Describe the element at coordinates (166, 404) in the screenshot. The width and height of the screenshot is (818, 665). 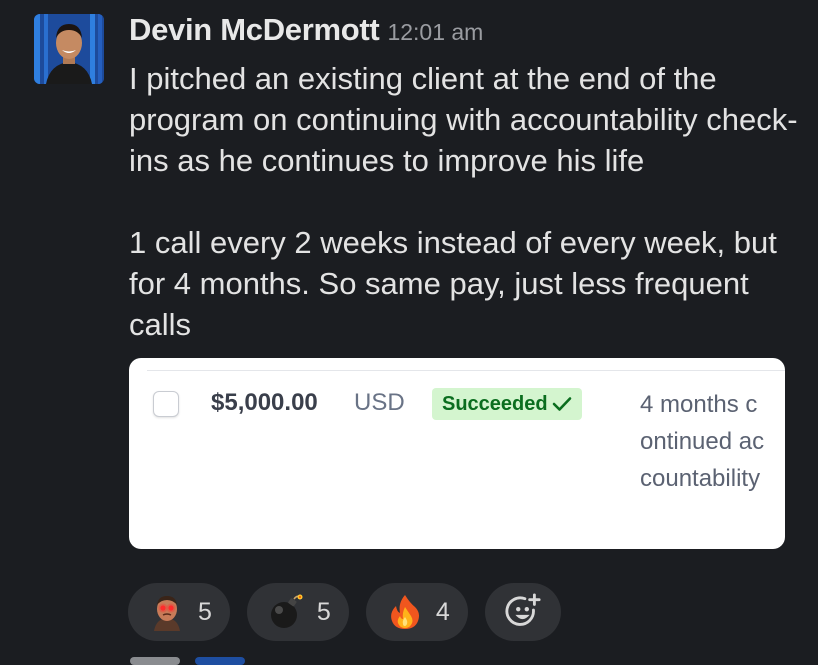
I see `row-checkbox` at that location.